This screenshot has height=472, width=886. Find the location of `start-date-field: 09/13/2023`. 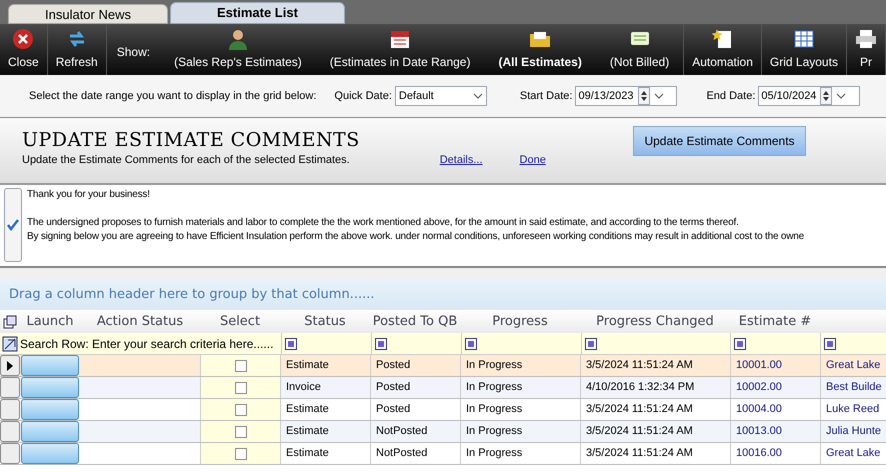

start-date-field: 09/13/2023 is located at coordinates (626, 96).